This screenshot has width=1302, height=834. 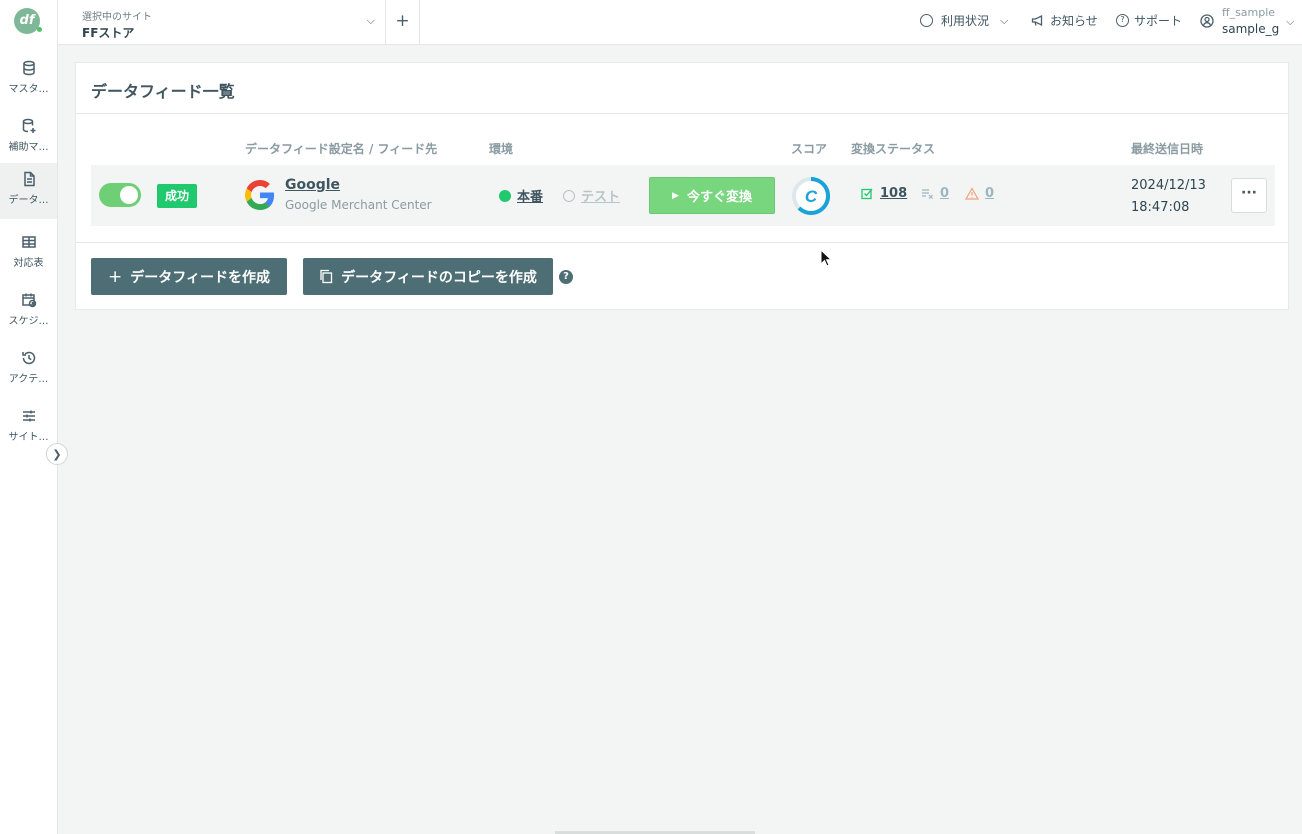 I want to click on last-sent-datetime: 2024/12/13 18:47:08, so click(x=1168, y=197).